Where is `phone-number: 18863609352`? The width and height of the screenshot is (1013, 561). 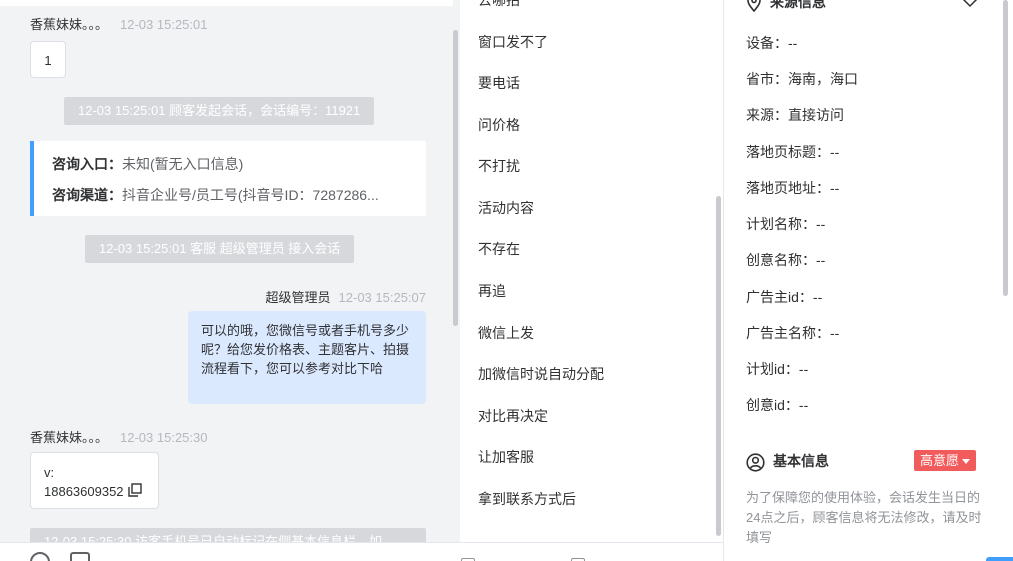 phone-number: 18863609352 is located at coordinates (84, 491).